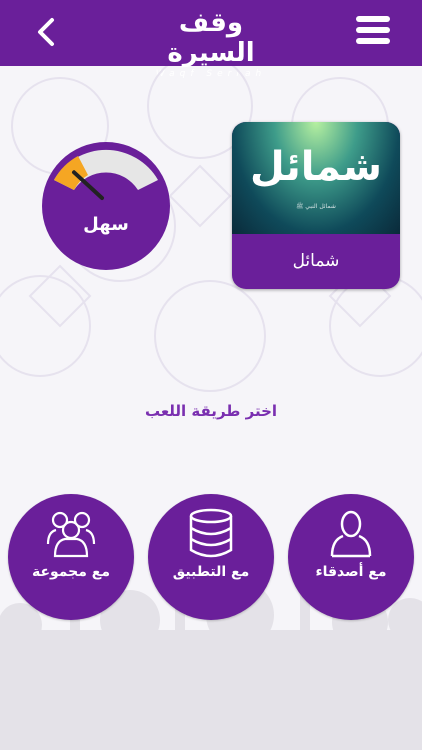 This screenshot has width=422, height=750. I want to click on menu-button, so click(373, 32).